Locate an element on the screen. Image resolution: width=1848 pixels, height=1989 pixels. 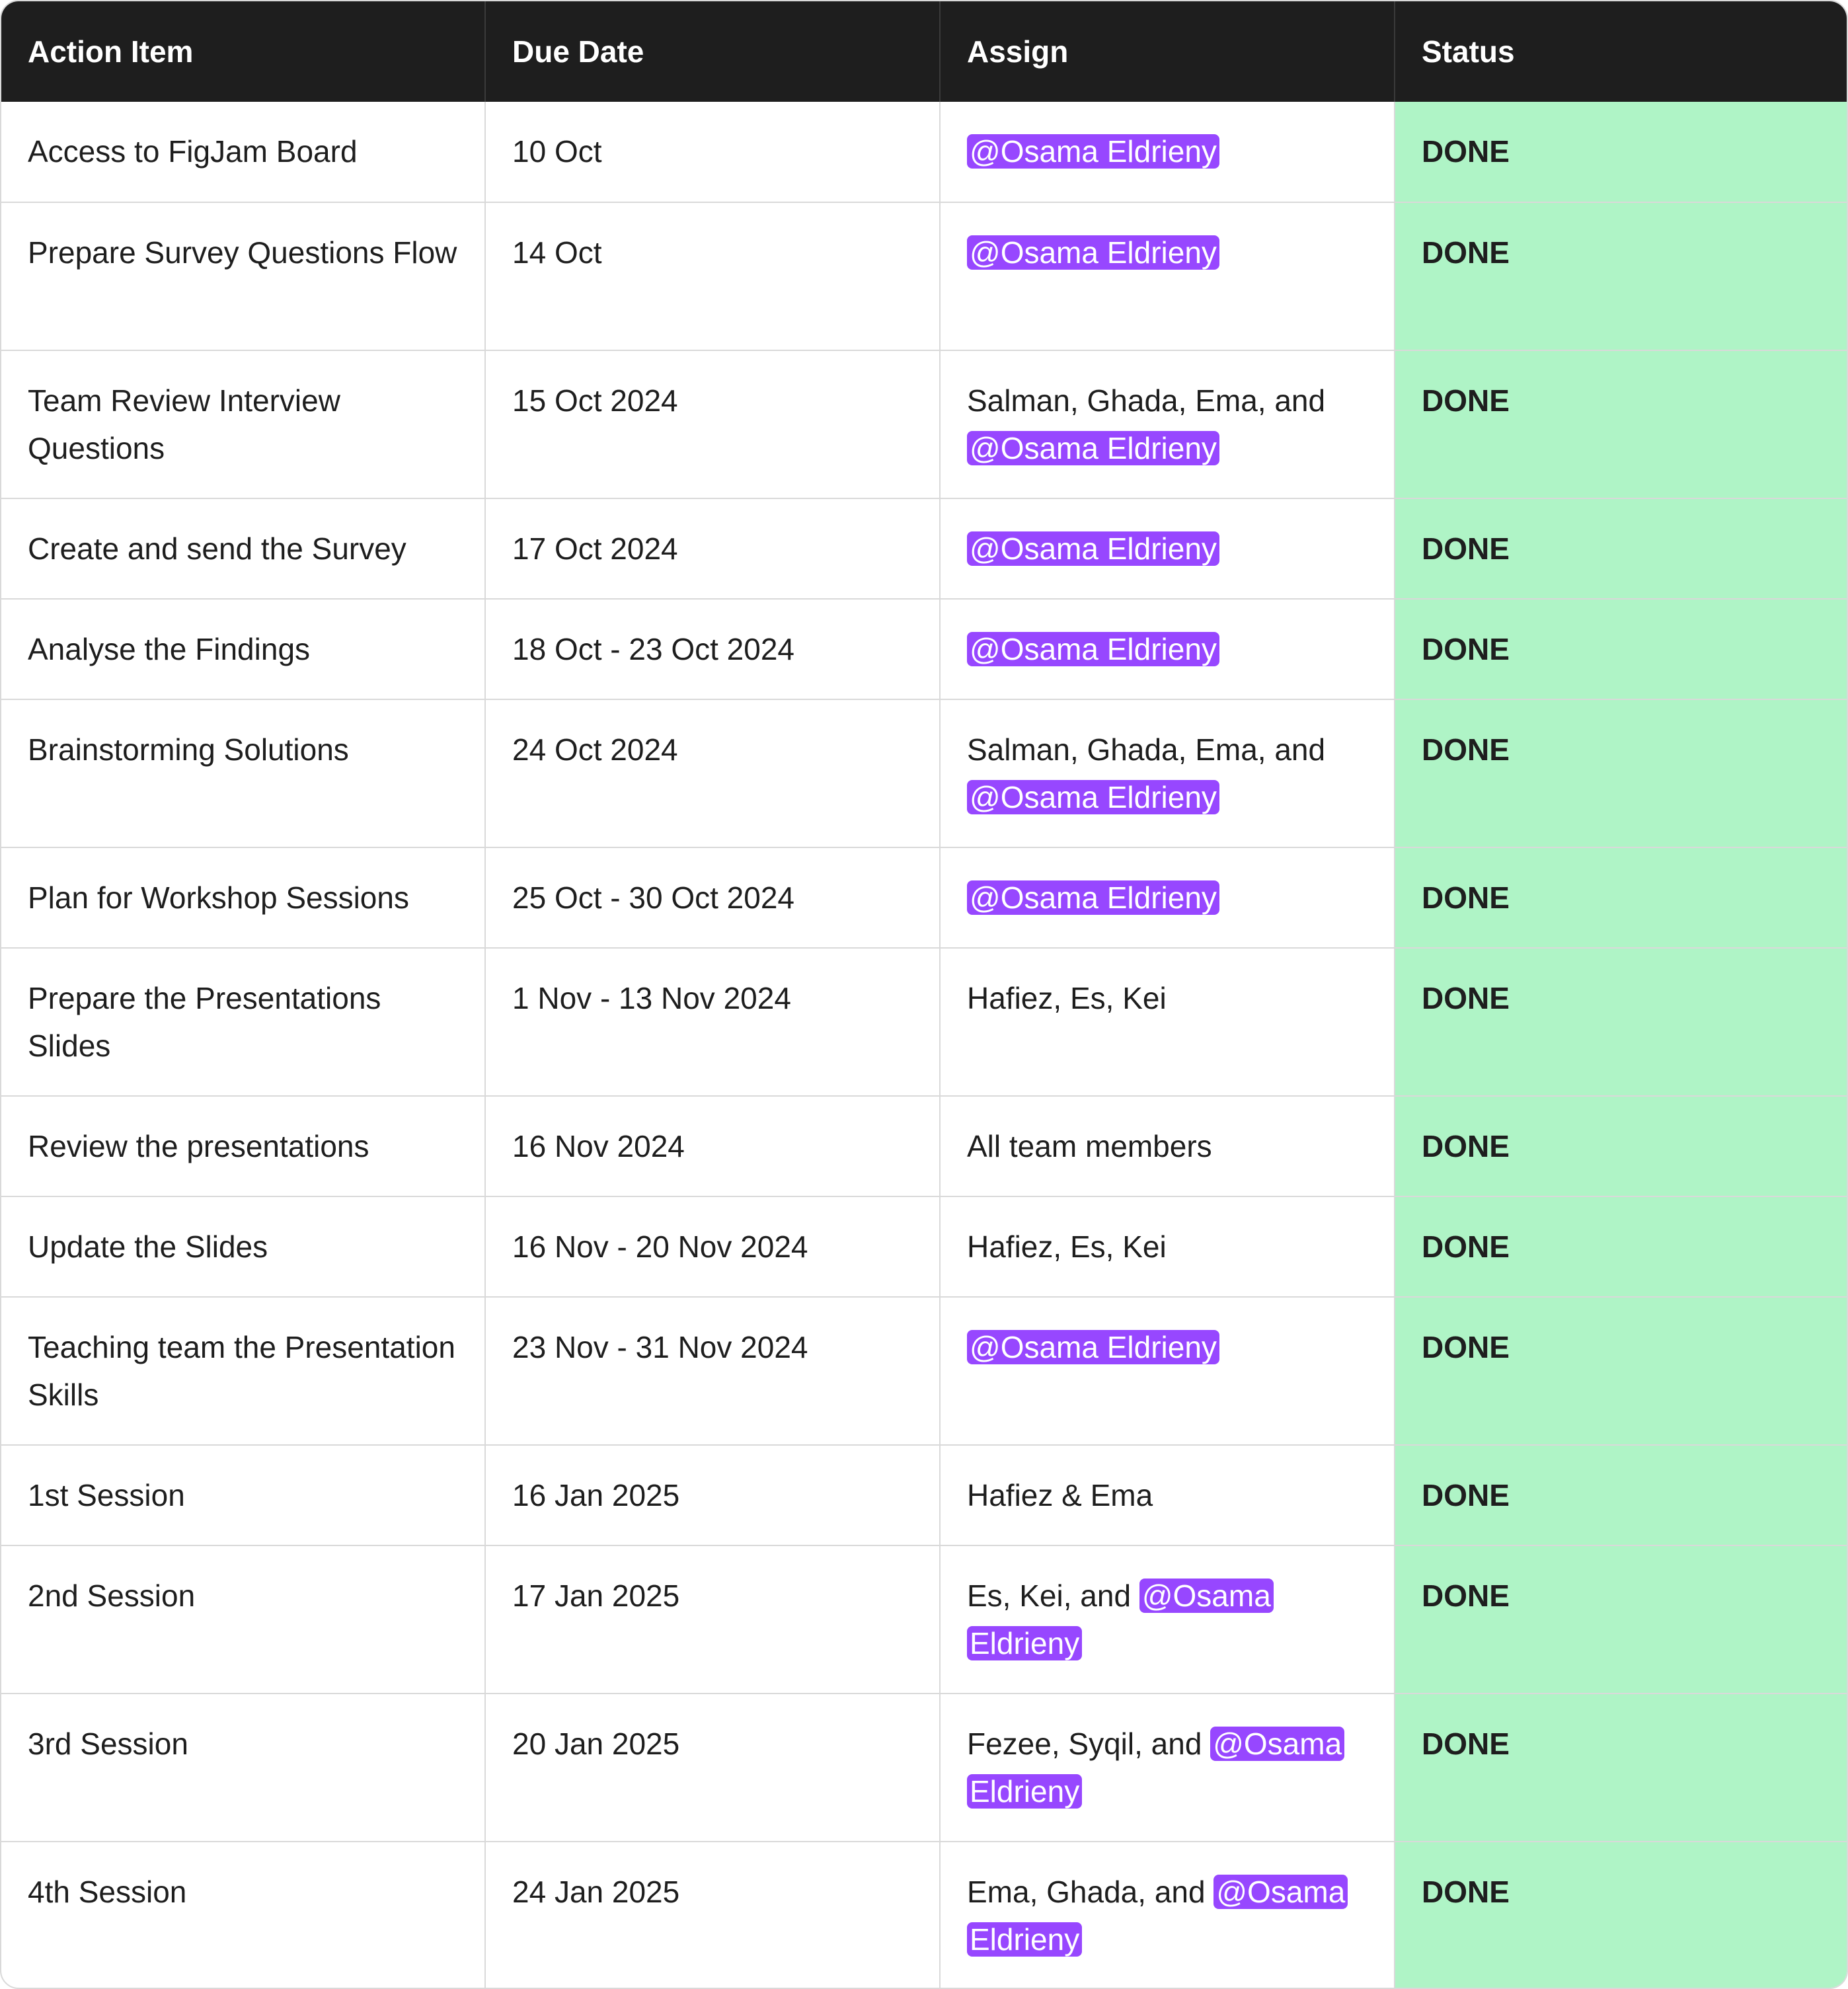
action-item-cell: Update the Slides is located at coordinates (243, 1247).